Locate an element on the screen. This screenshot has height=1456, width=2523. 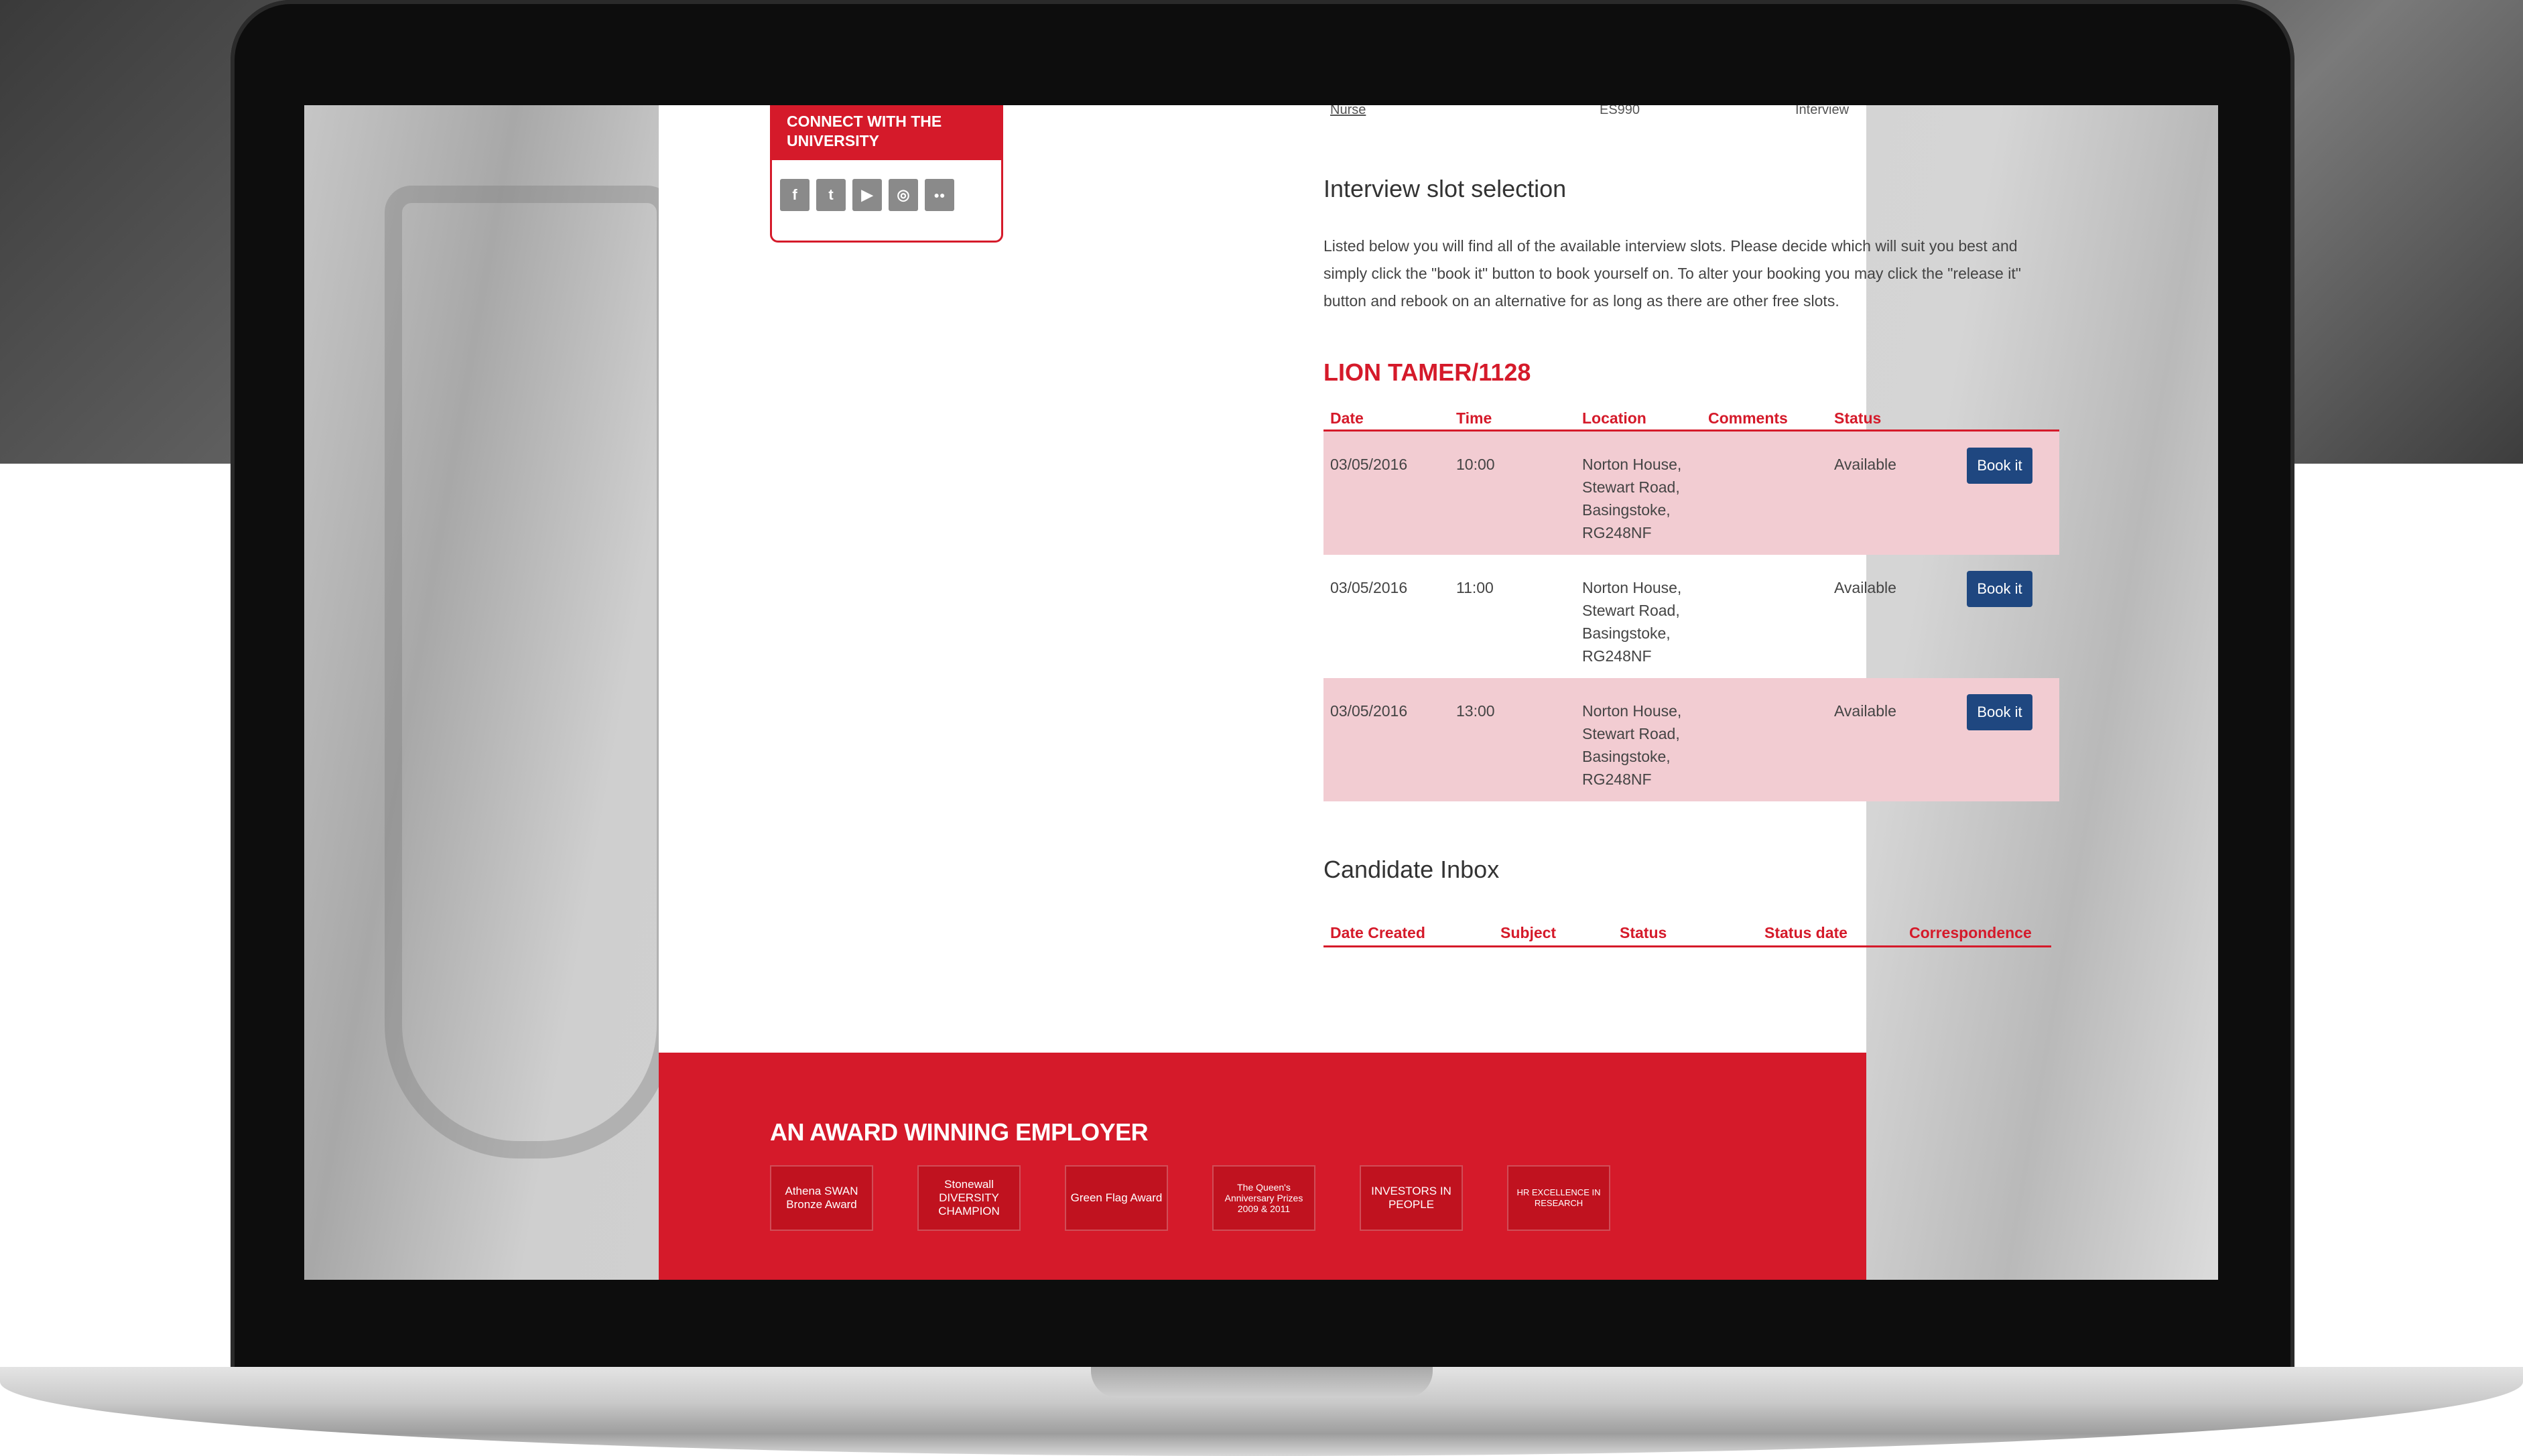
col-date-created: Date Created is located at coordinates (1377, 932).